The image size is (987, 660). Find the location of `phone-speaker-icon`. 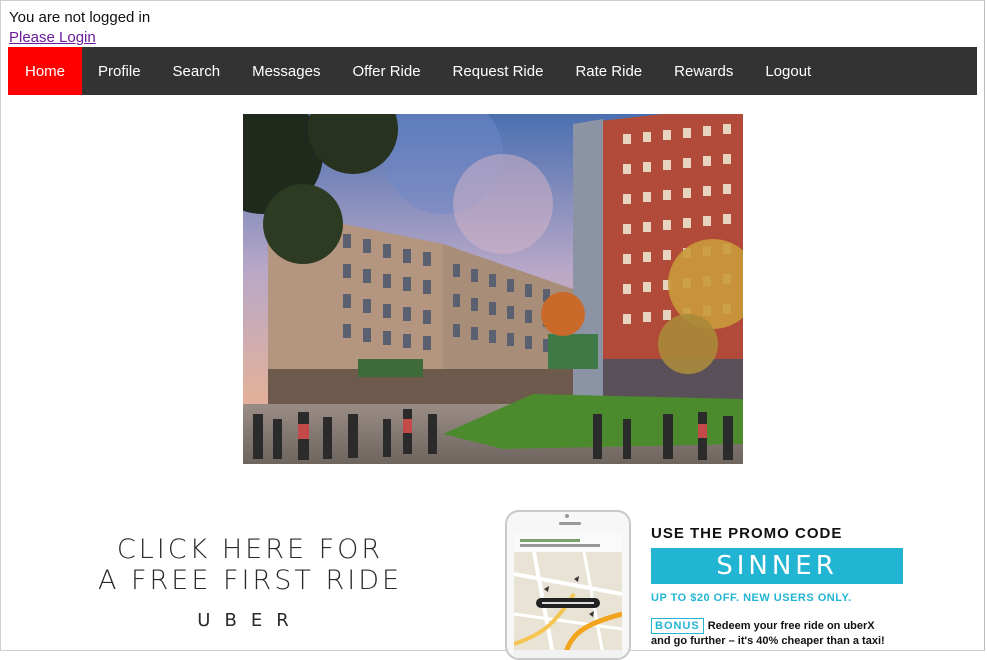

phone-speaker-icon is located at coordinates (570, 523).